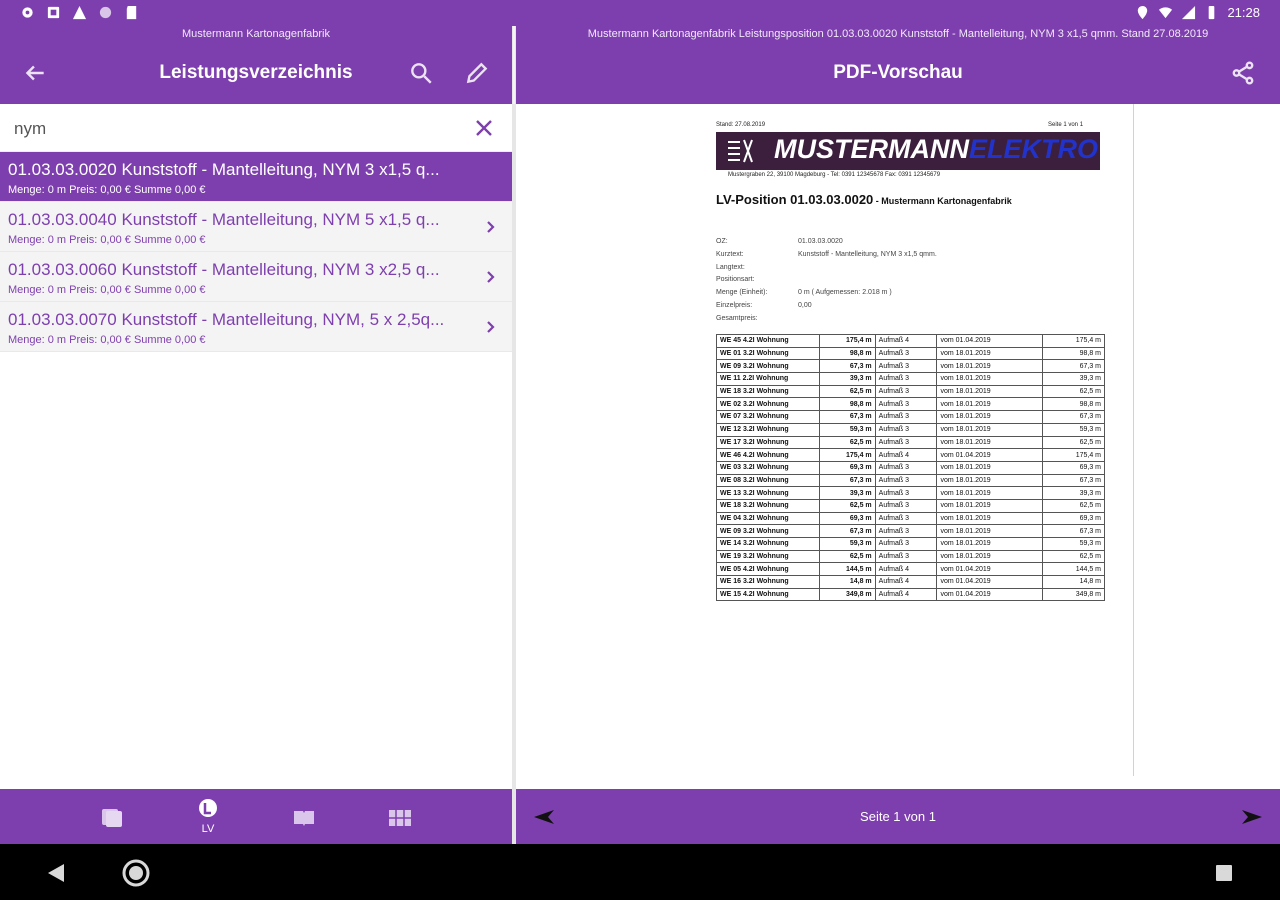 Image resolution: width=1280 pixels, height=900 pixels. What do you see at coordinates (1243, 12) in the screenshot?
I see `clock: 21:28` at bounding box center [1243, 12].